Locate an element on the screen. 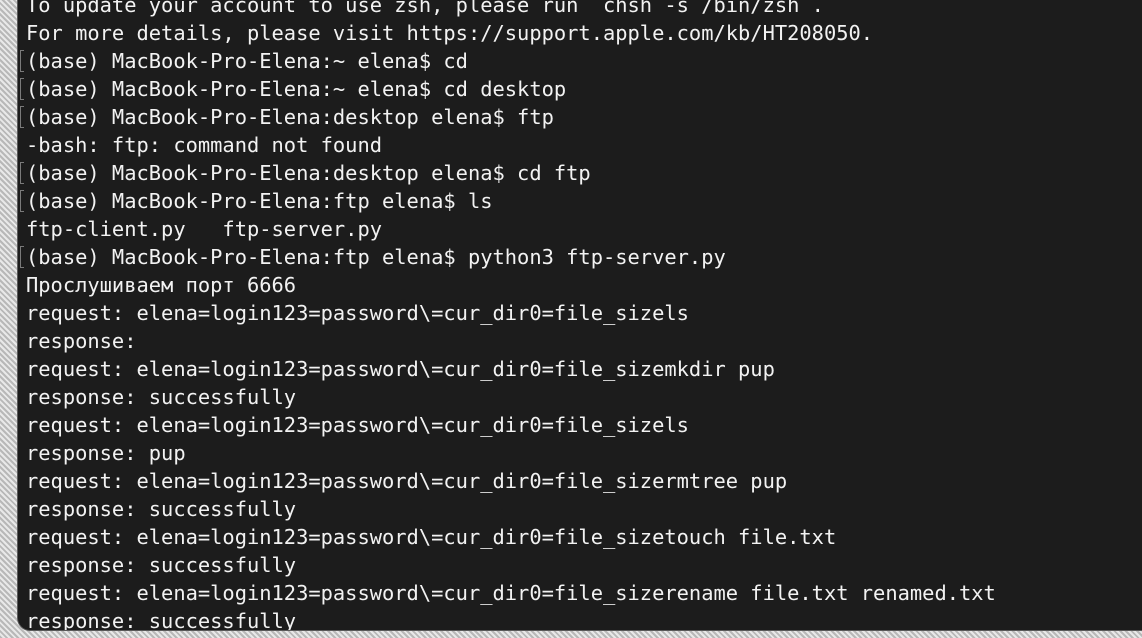  output-line: ftp-client.py ftp-server.py is located at coordinates (584, 229).